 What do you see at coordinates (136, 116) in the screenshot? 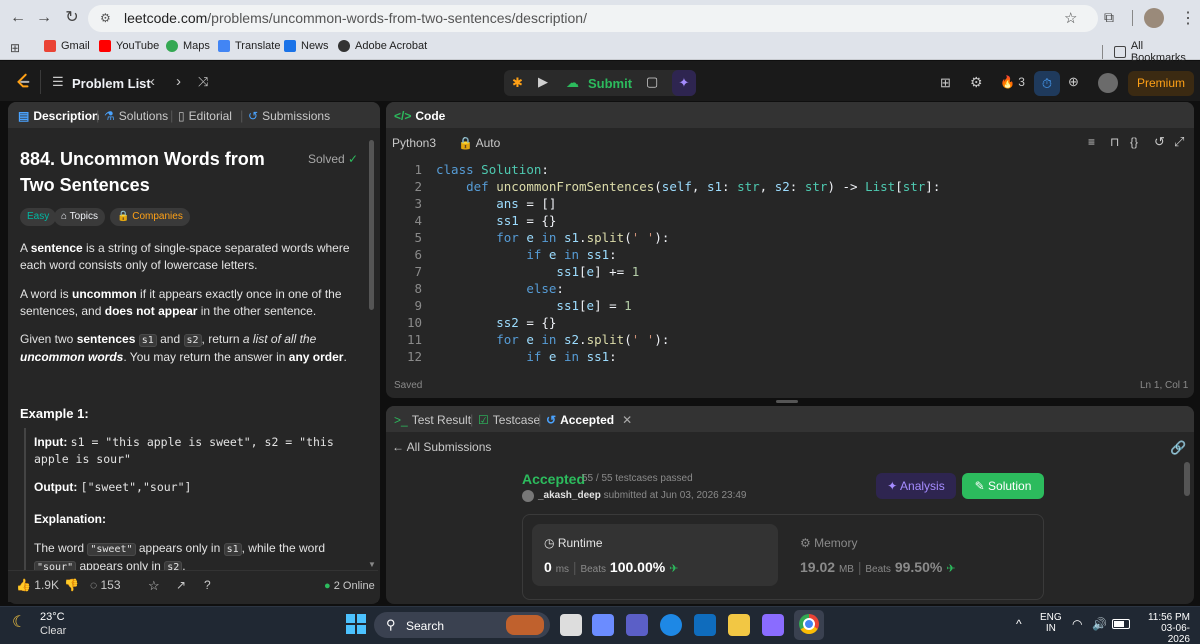
I see `tab-solutions: ⚗ Solutions` at bounding box center [136, 116].